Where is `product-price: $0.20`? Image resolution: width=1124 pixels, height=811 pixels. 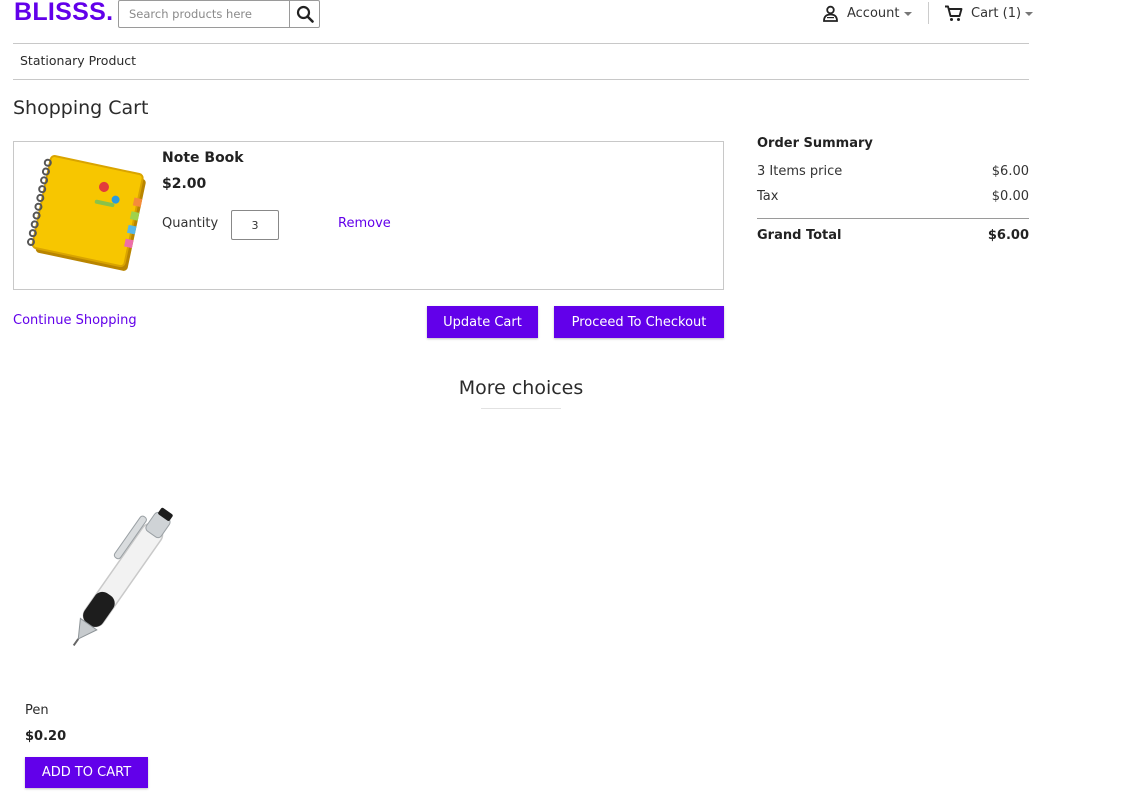
product-price: $0.20 is located at coordinates (46, 736).